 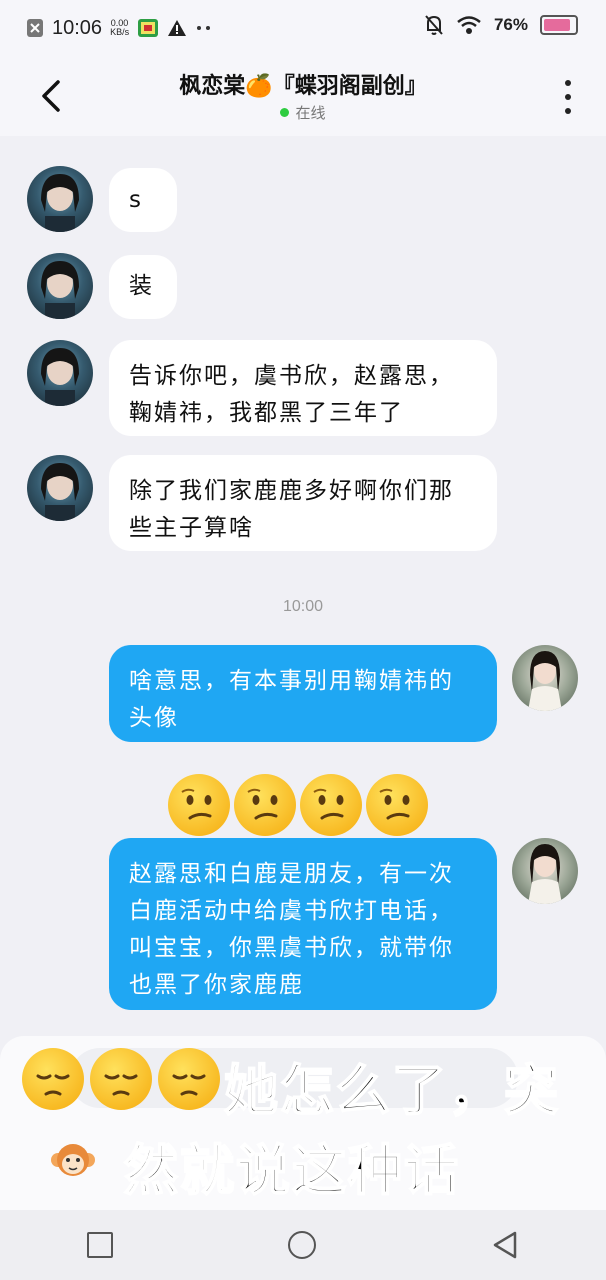 I want to click on wifi-icon, so click(x=469, y=25).